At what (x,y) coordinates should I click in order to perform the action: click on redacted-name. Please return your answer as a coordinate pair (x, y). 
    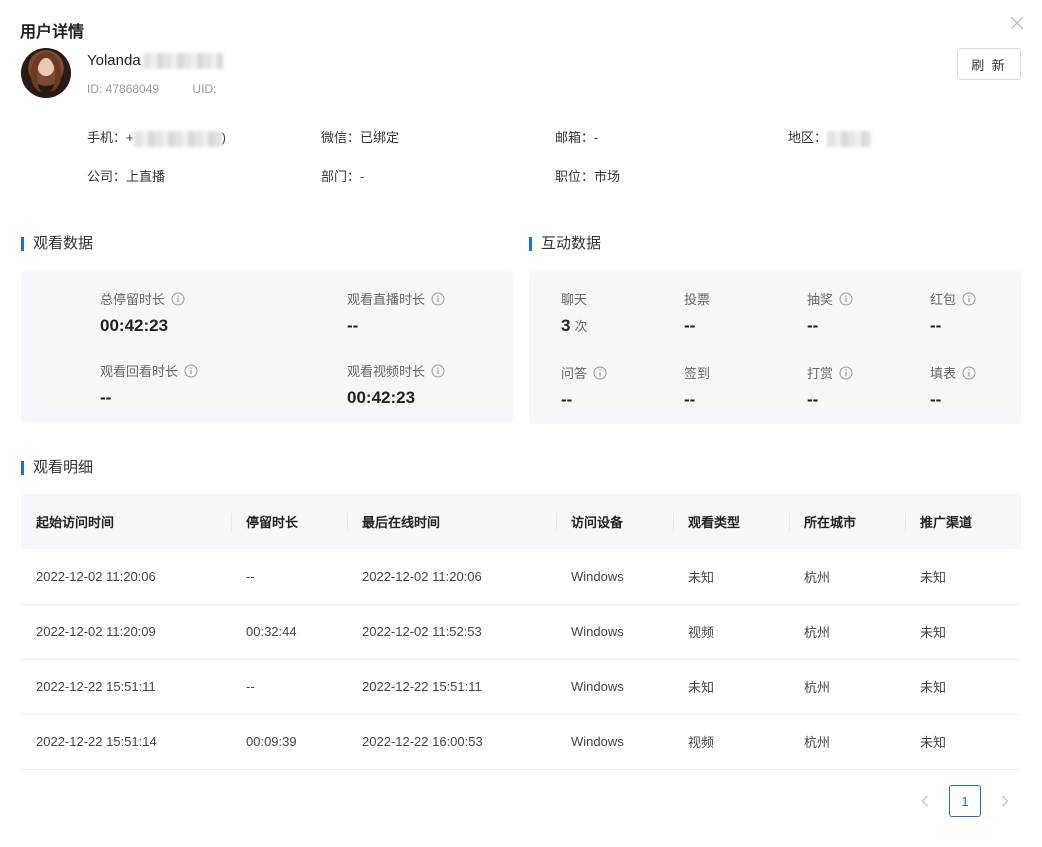
    Looking at the image, I should click on (182, 61).